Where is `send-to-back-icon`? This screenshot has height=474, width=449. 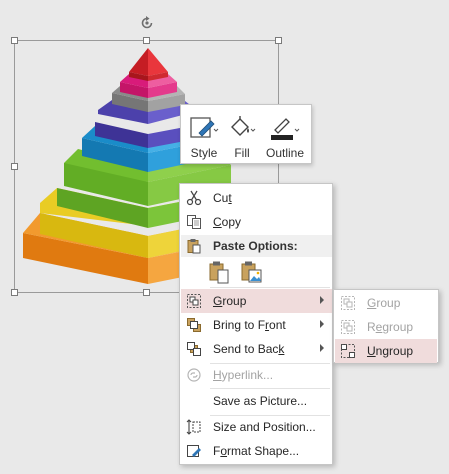 send-to-back-icon is located at coordinates (194, 349).